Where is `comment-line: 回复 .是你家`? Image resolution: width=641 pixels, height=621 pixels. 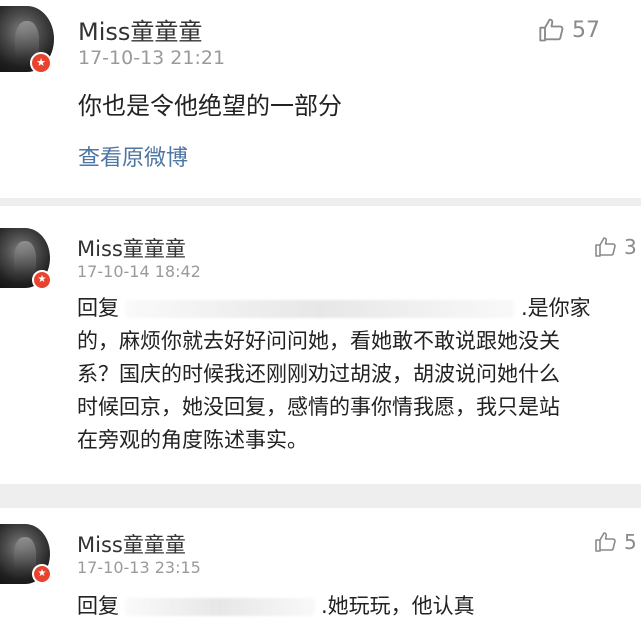 comment-line: 回复 .是你家 is located at coordinates (334, 308).